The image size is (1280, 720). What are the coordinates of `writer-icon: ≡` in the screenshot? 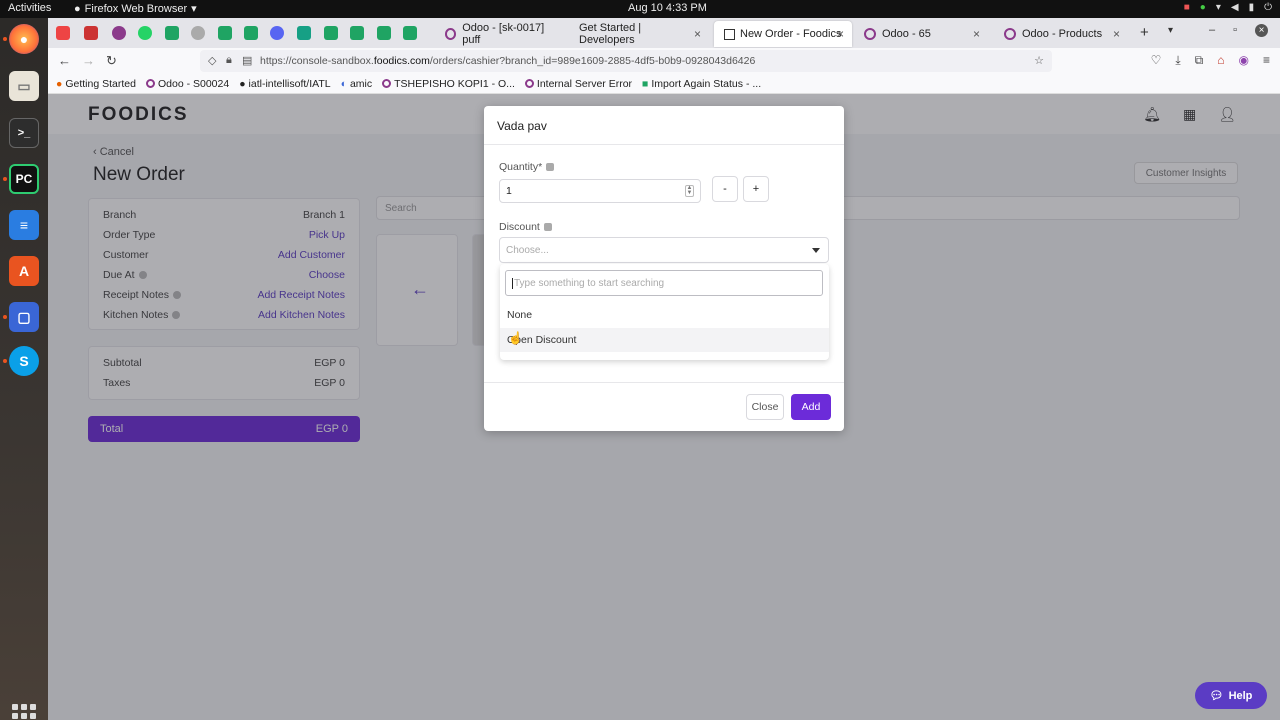 It's located at (24, 225).